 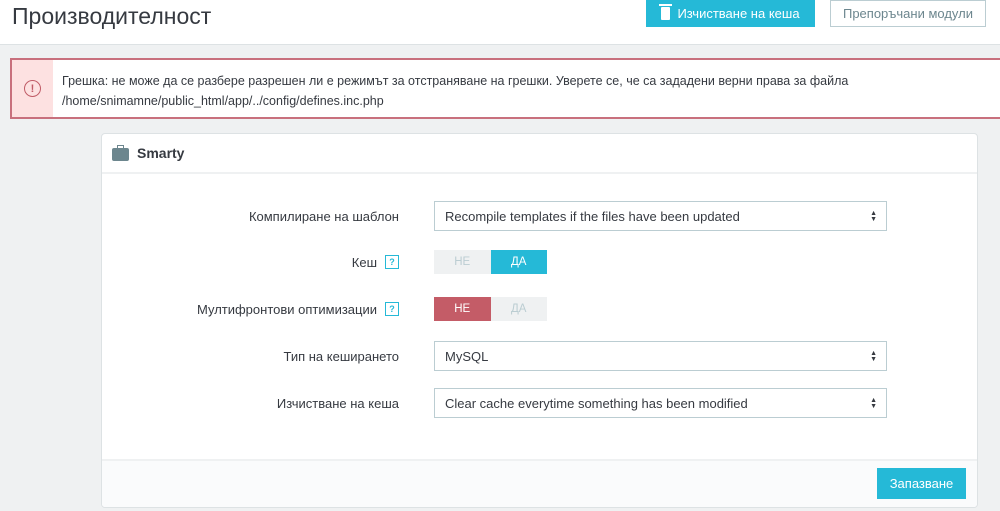 I want to click on cache-type-value: MySQL, so click(x=467, y=356).